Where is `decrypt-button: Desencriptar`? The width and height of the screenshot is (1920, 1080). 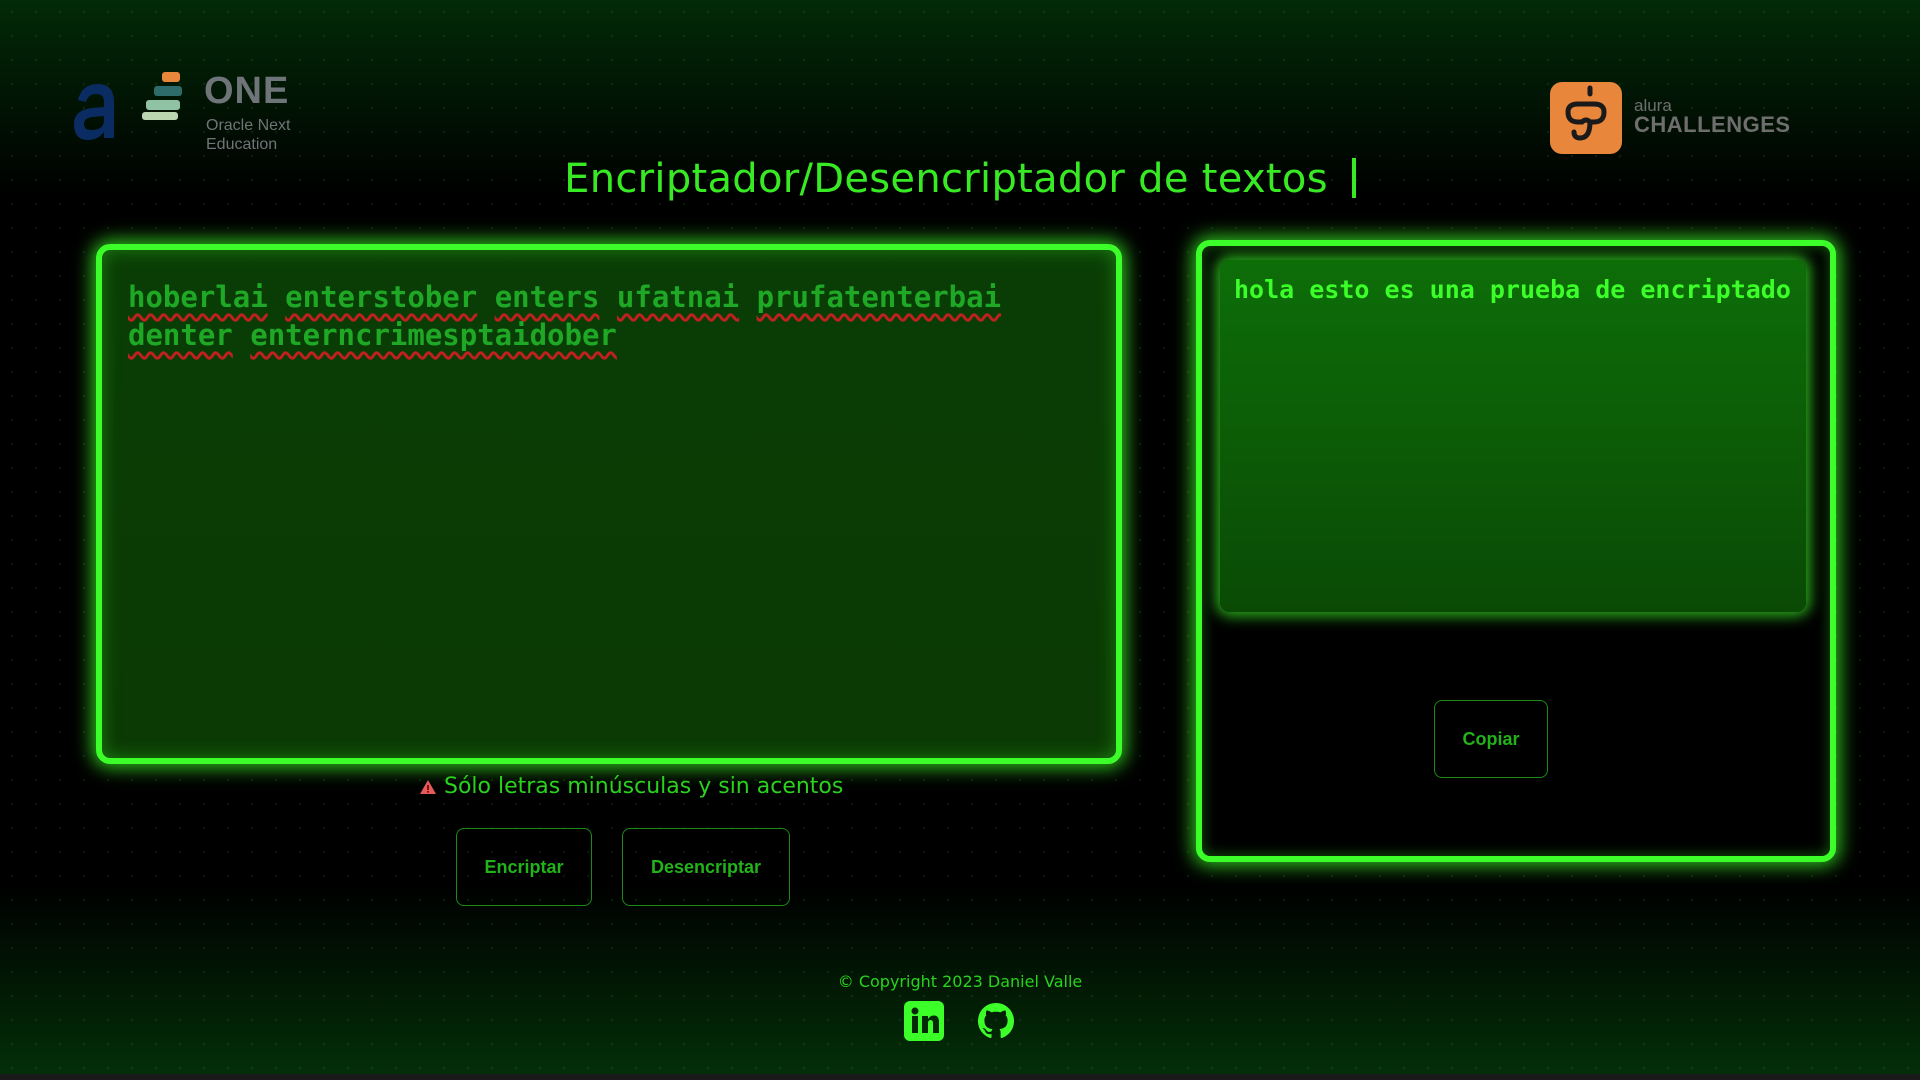
decrypt-button: Desencriptar is located at coordinates (706, 867).